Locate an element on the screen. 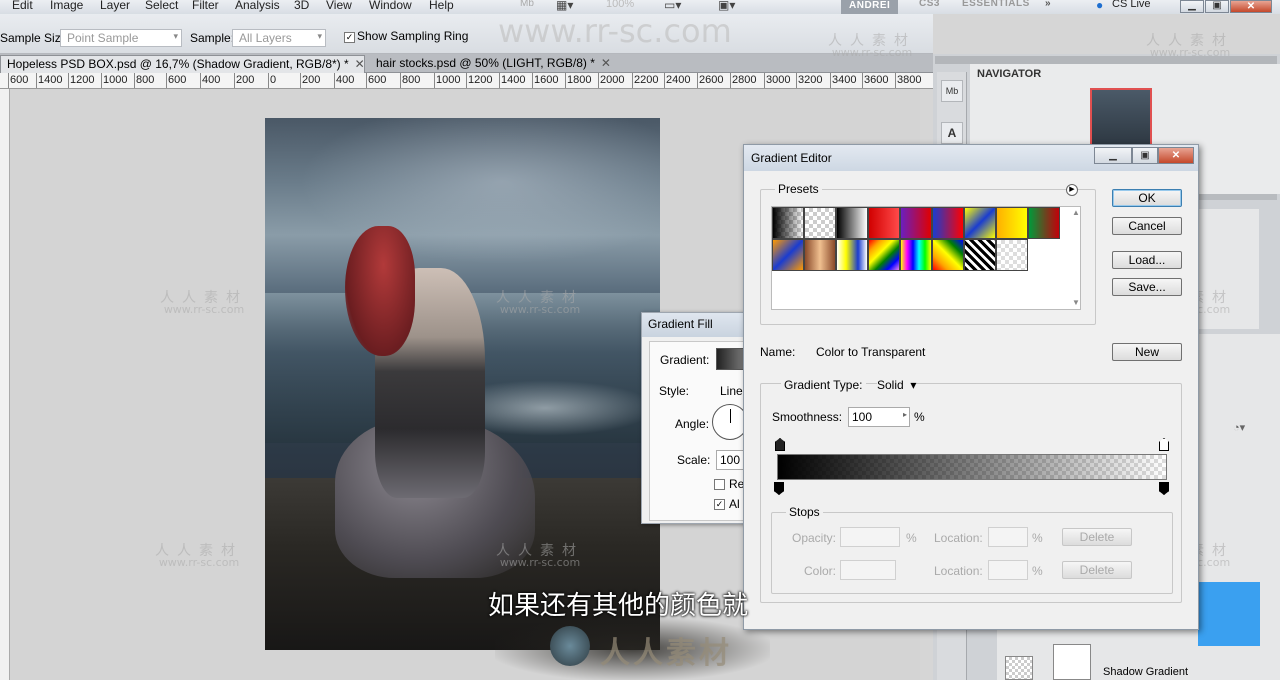  color-stop-left is located at coordinates (779, 488).